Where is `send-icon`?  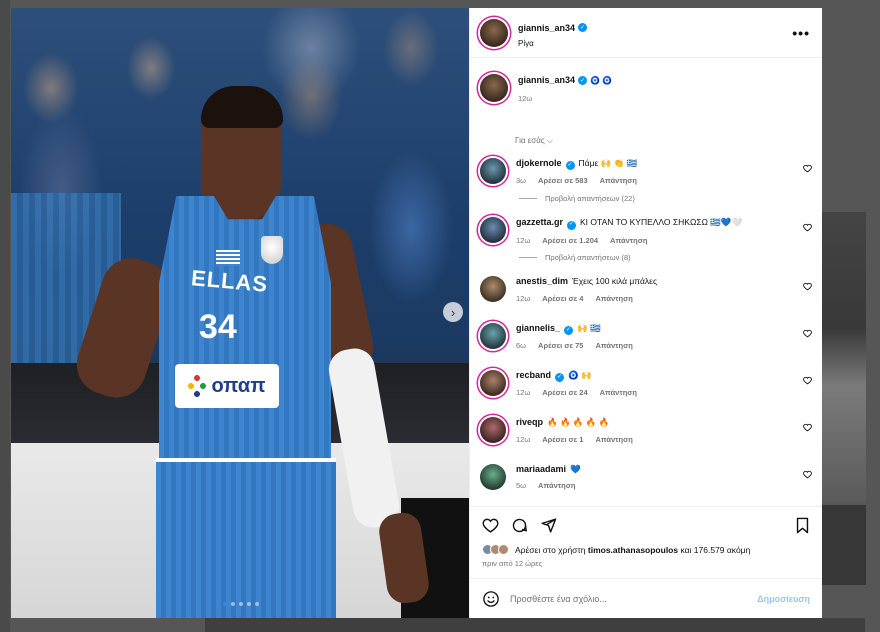
send-icon is located at coordinates (548, 525).